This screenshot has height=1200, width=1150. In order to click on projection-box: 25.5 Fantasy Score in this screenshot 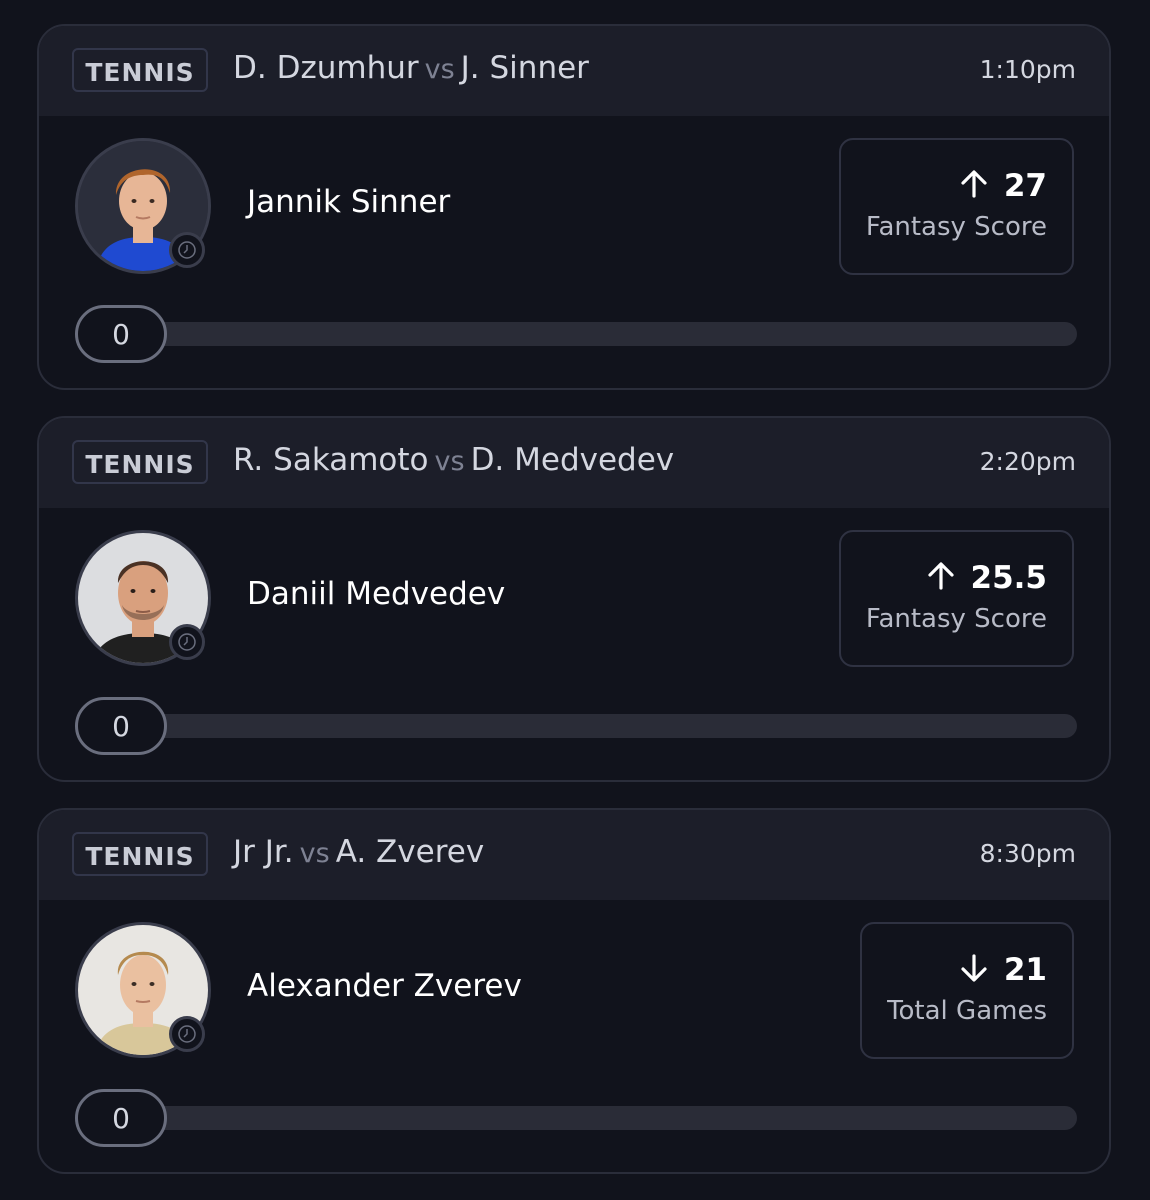, I will do `click(956, 598)`.